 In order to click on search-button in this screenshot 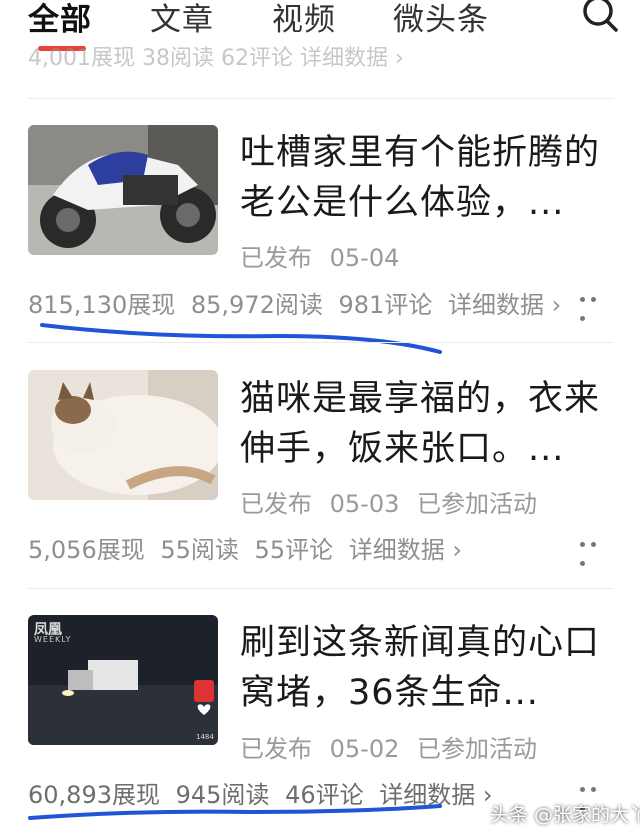, I will do `click(600, 18)`.